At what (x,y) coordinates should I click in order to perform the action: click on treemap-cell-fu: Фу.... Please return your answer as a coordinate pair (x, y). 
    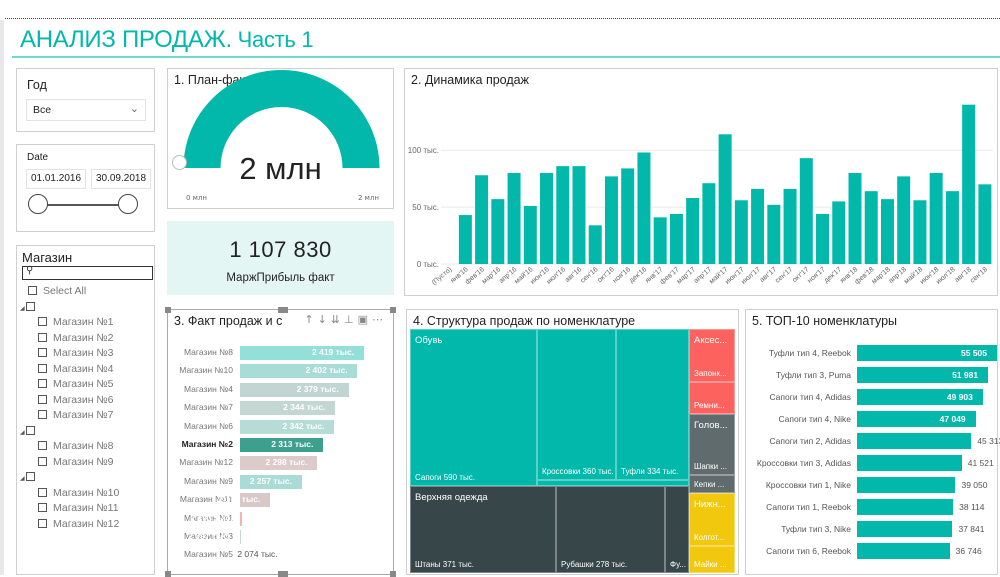
    Looking at the image, I should click on (677, 529).